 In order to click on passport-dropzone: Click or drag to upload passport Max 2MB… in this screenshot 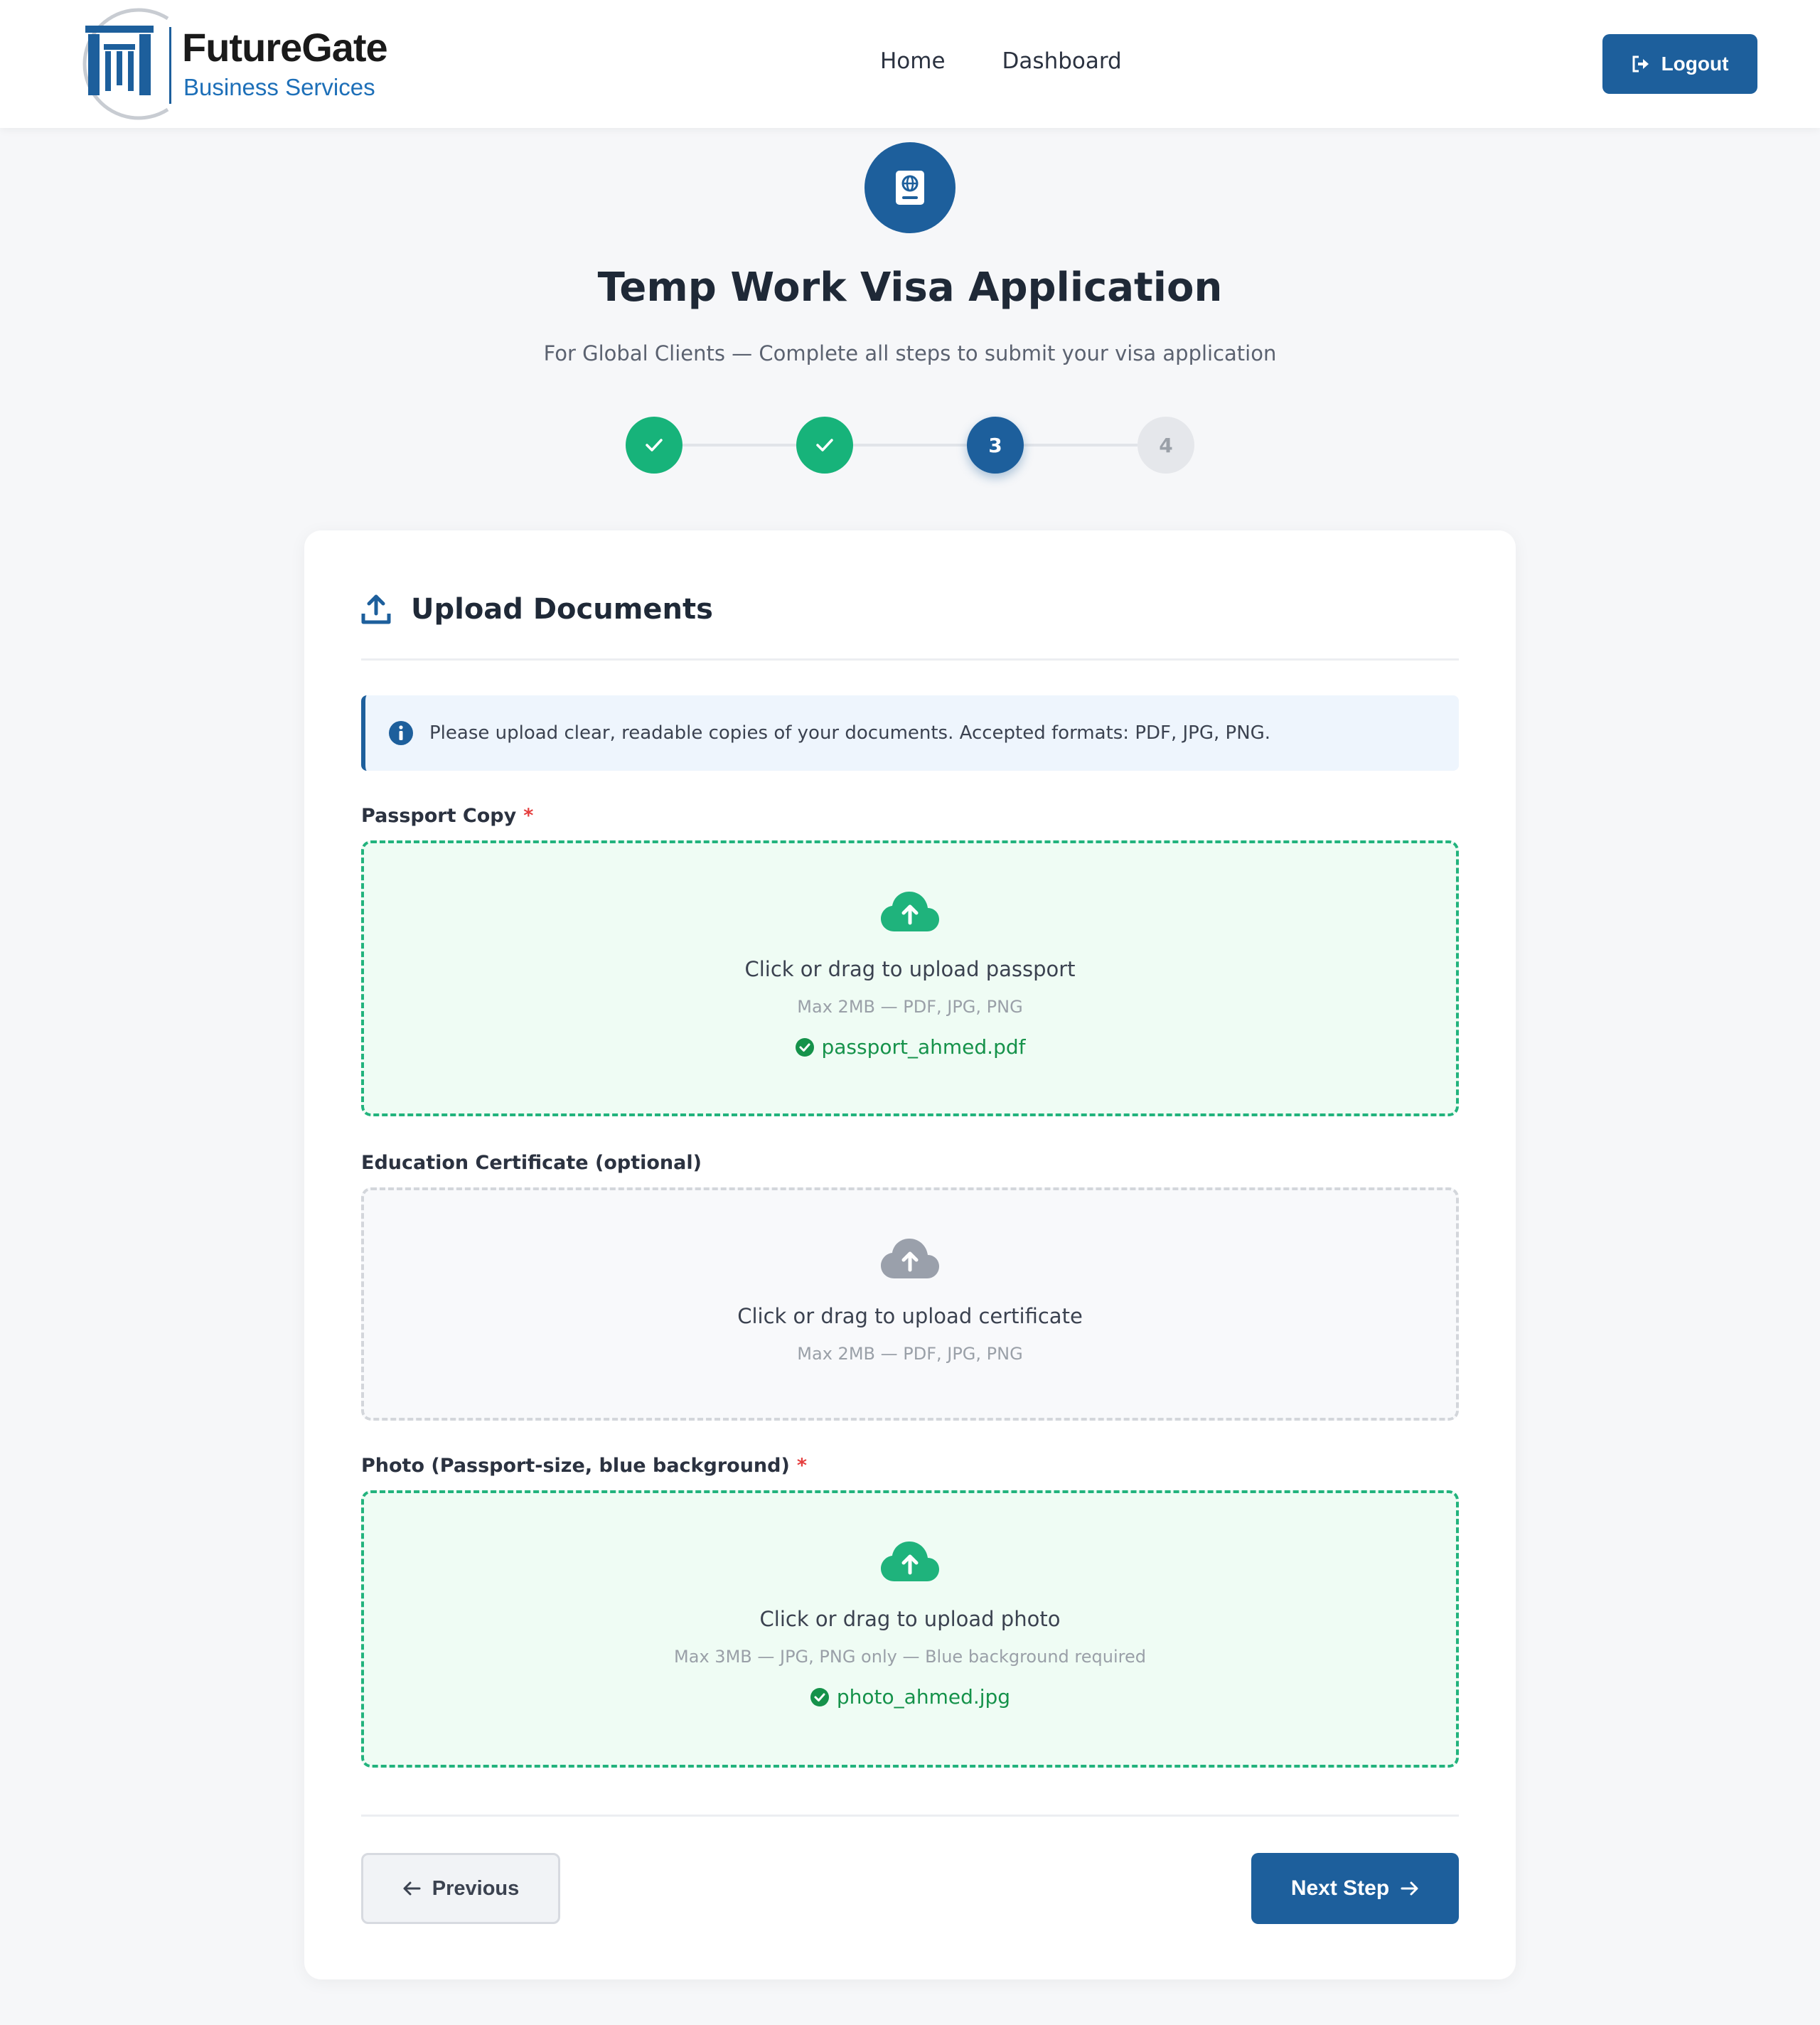, I will do `click(910, 978)`.